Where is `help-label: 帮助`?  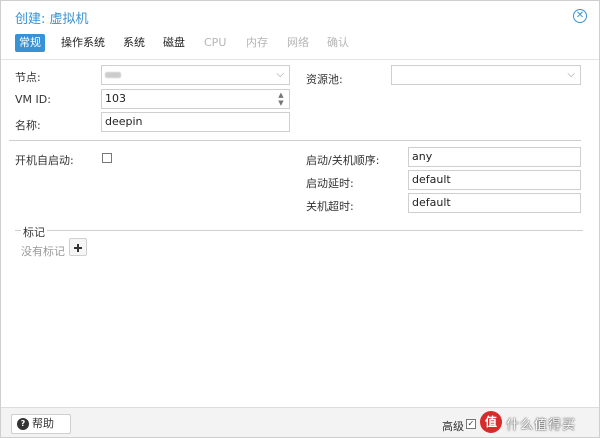 help-label: 帮助 is located at coordinates (43, 423).